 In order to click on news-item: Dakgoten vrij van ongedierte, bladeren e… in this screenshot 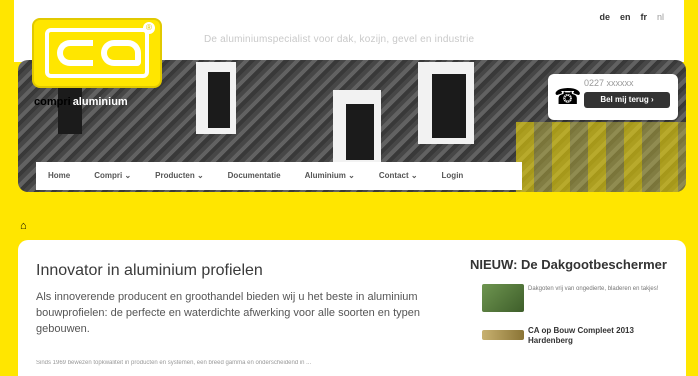, I will do `click(570, 301)`.